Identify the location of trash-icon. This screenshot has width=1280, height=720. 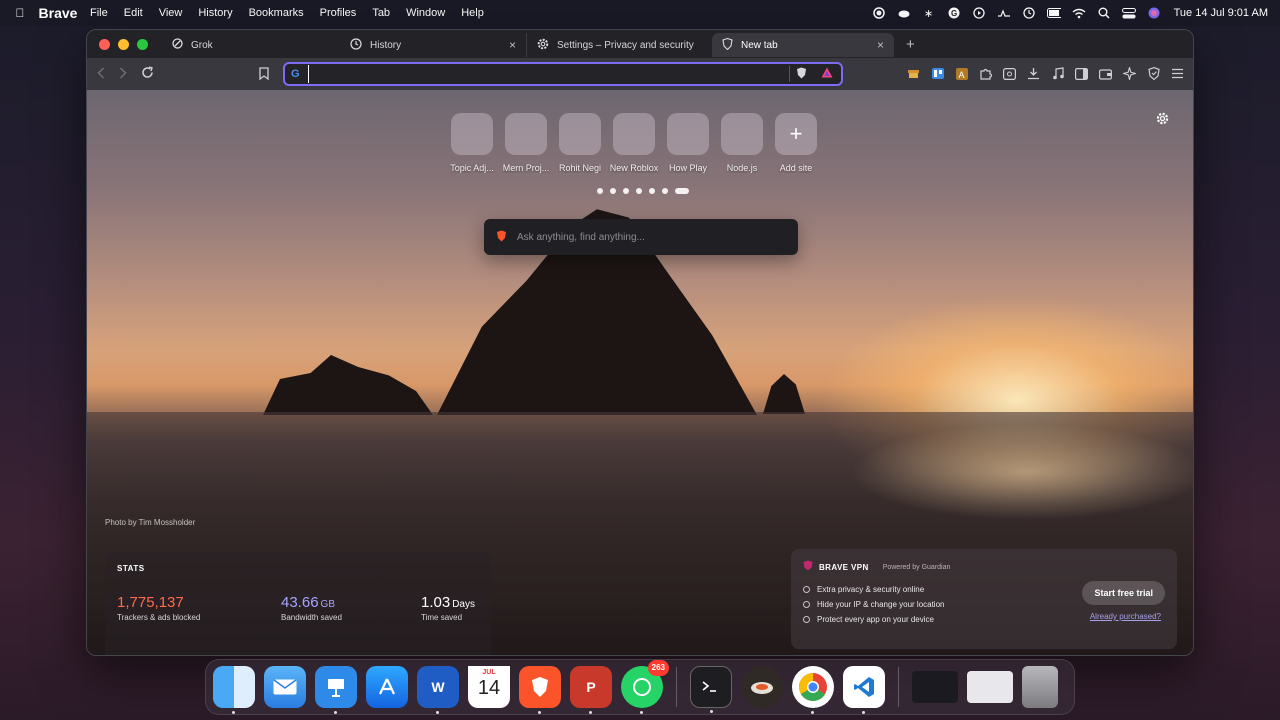
(1040, 687).